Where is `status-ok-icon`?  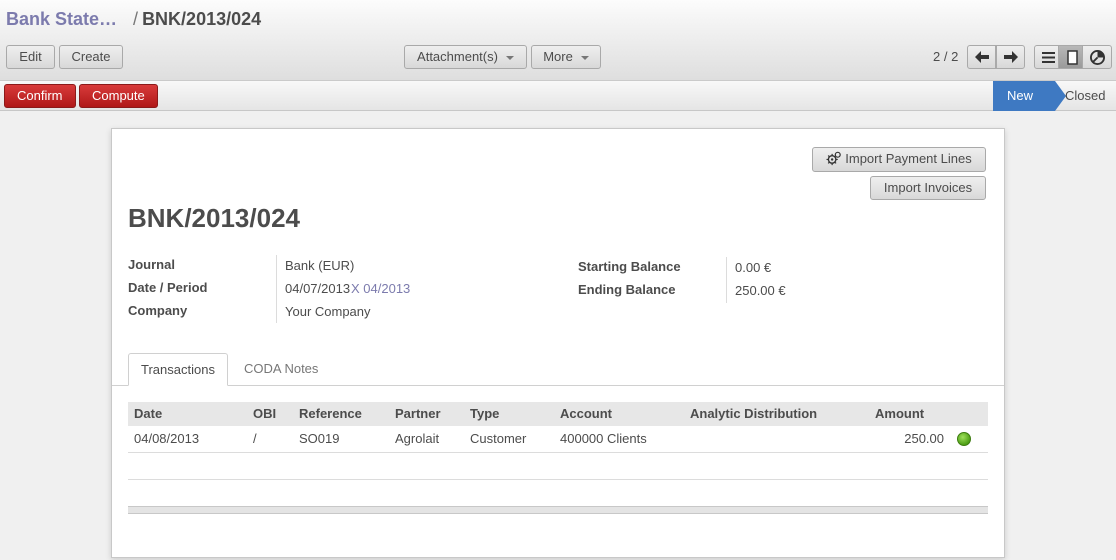
status-ok-icon is located at coordinates (964, 439).